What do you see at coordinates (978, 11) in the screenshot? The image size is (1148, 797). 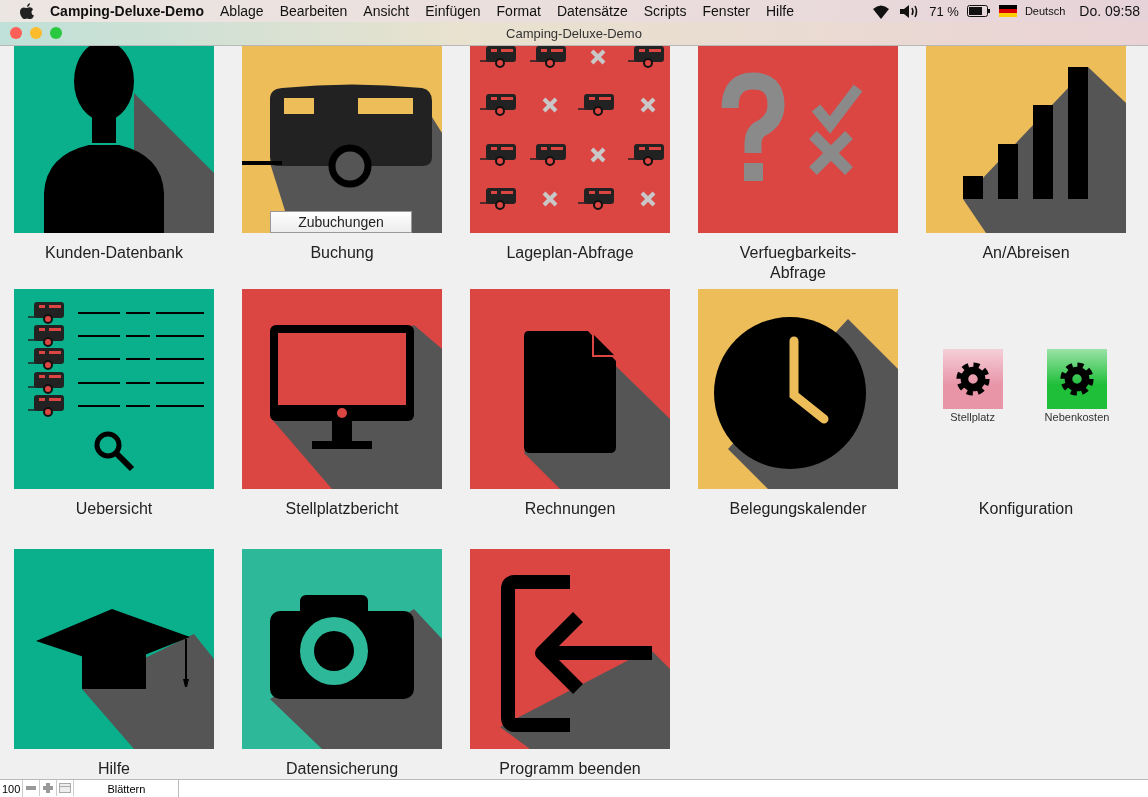 I see `battery-icon` at bounding box center [978, 11].